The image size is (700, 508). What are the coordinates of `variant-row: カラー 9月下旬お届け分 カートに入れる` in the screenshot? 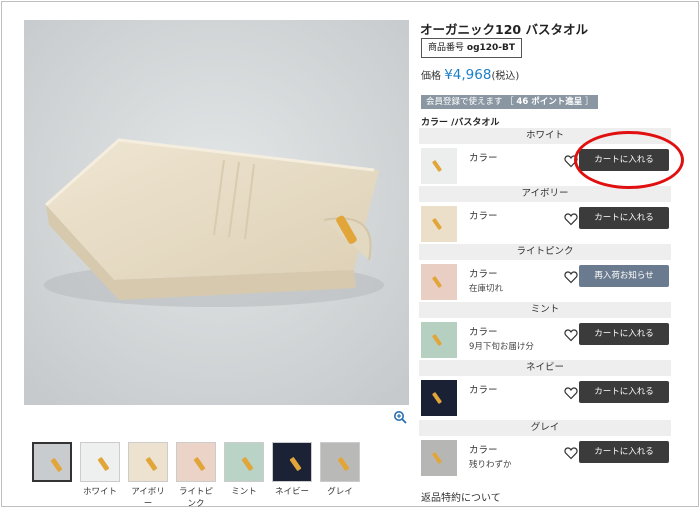 It's located at (545, 339).